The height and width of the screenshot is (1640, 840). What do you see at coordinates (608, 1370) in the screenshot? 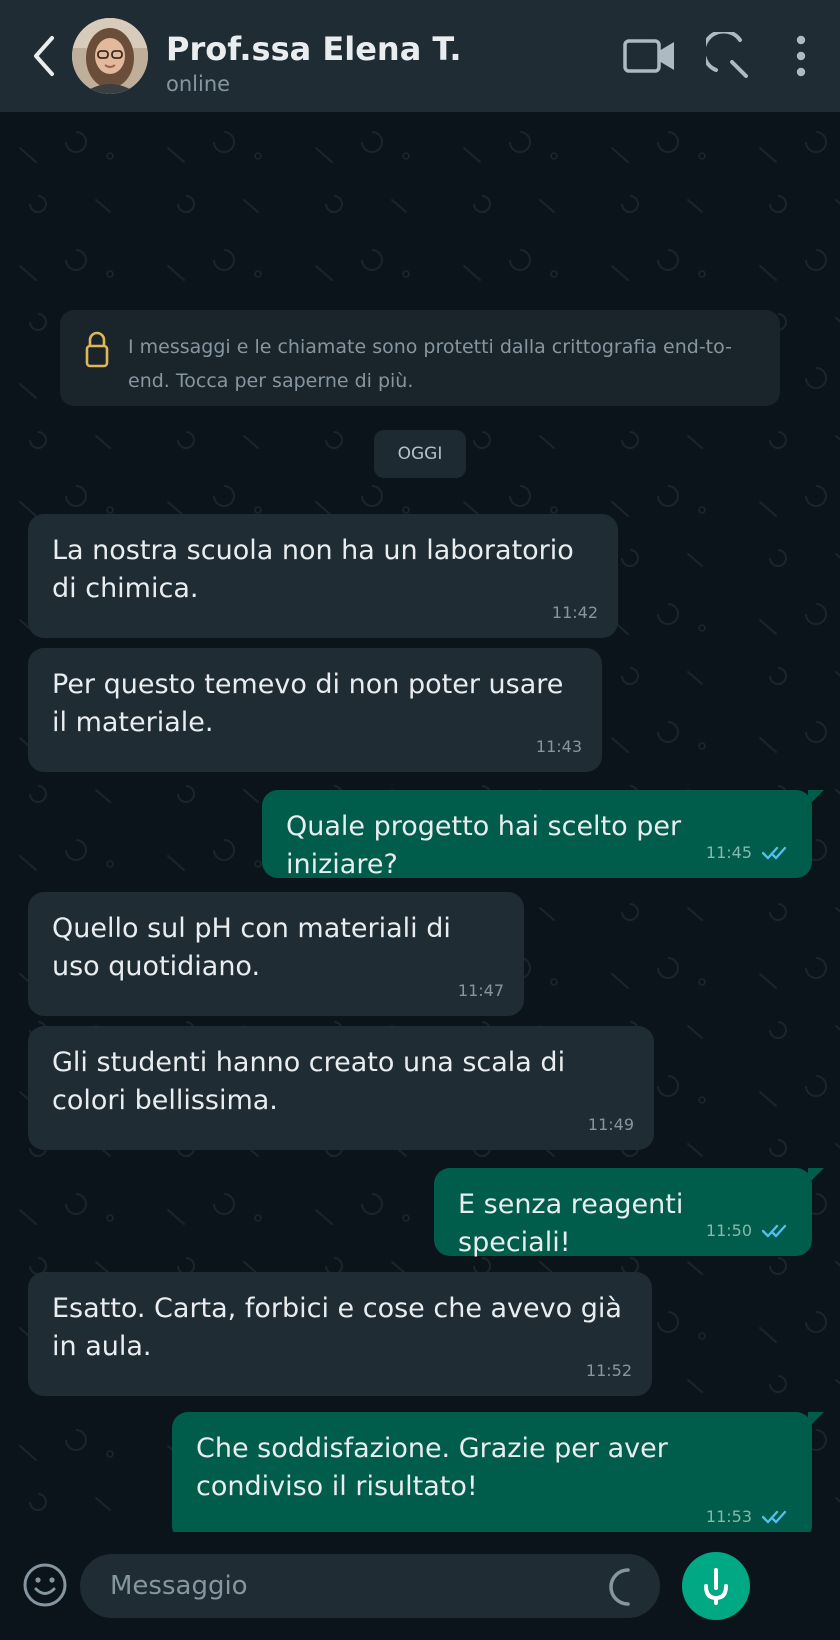
I see `message-time: 11:52` at bounding box center [608, 1370].